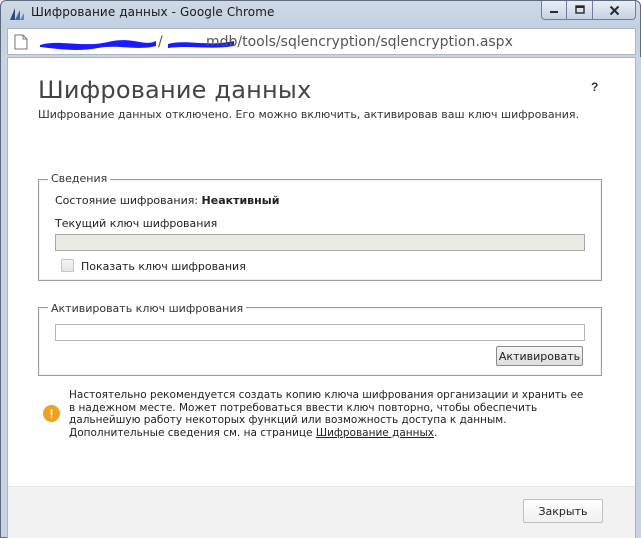 The height and width of the screenshot is (538, 641). What do you see at coordinates (136, 223) in the screenshot?
I see `current-key-label: Текущий ключ шифрования` at bounding box center [136, 223].